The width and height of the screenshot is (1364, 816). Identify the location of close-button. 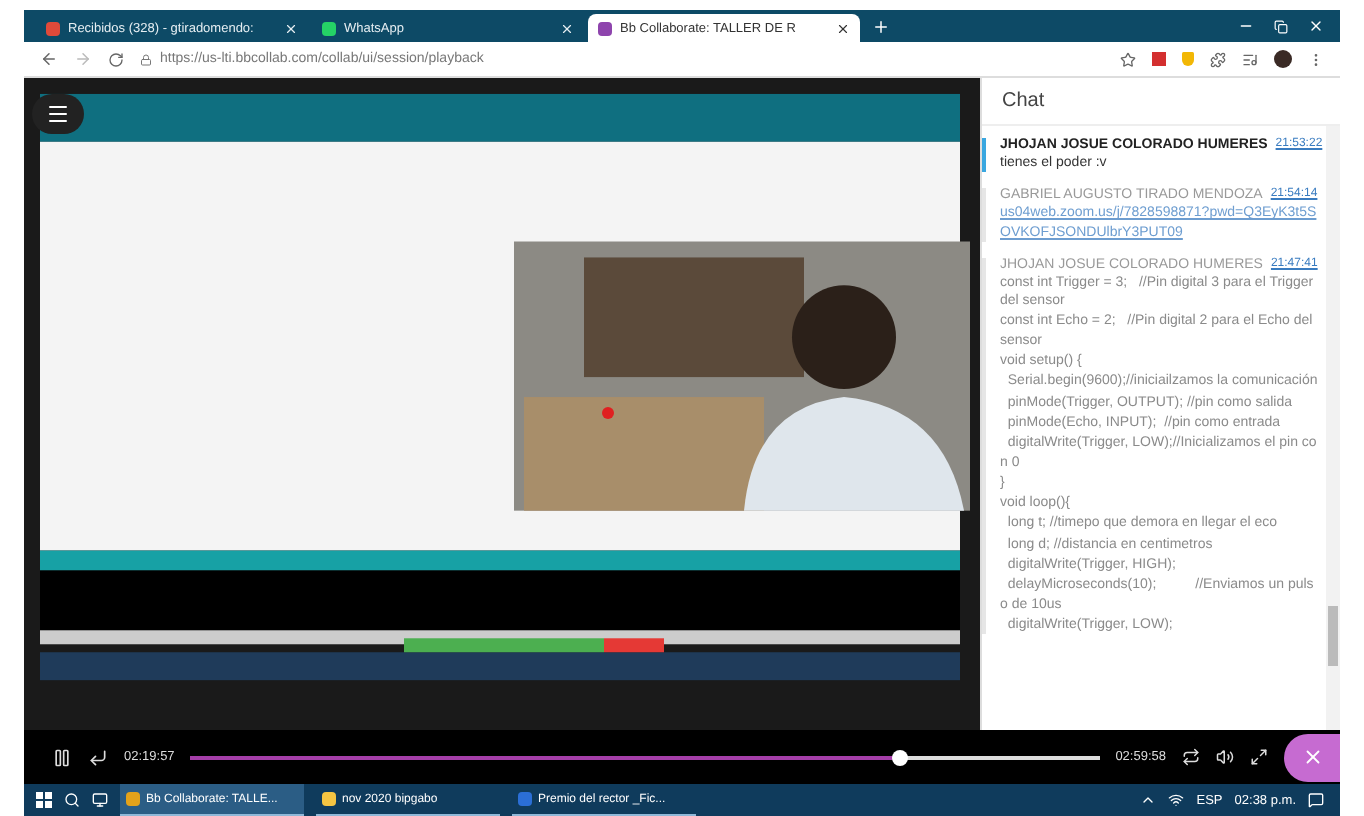
(1312, 757).